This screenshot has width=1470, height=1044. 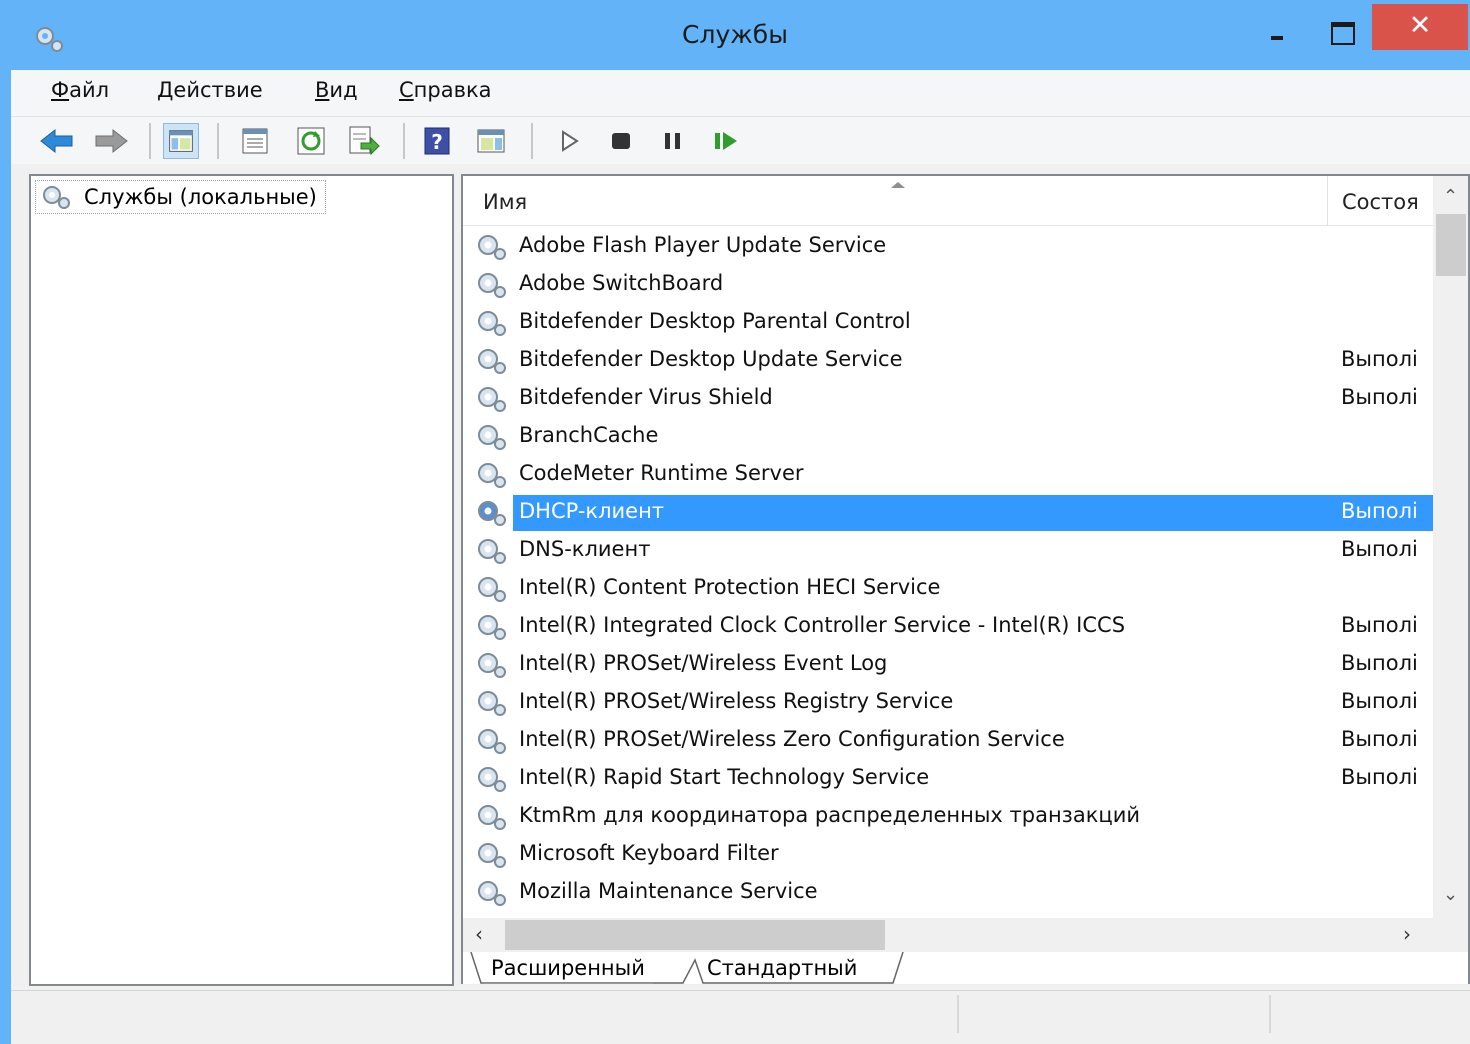 I want to click on tree-item-services-local: Службы (локальные), so click(x=180, y=197).